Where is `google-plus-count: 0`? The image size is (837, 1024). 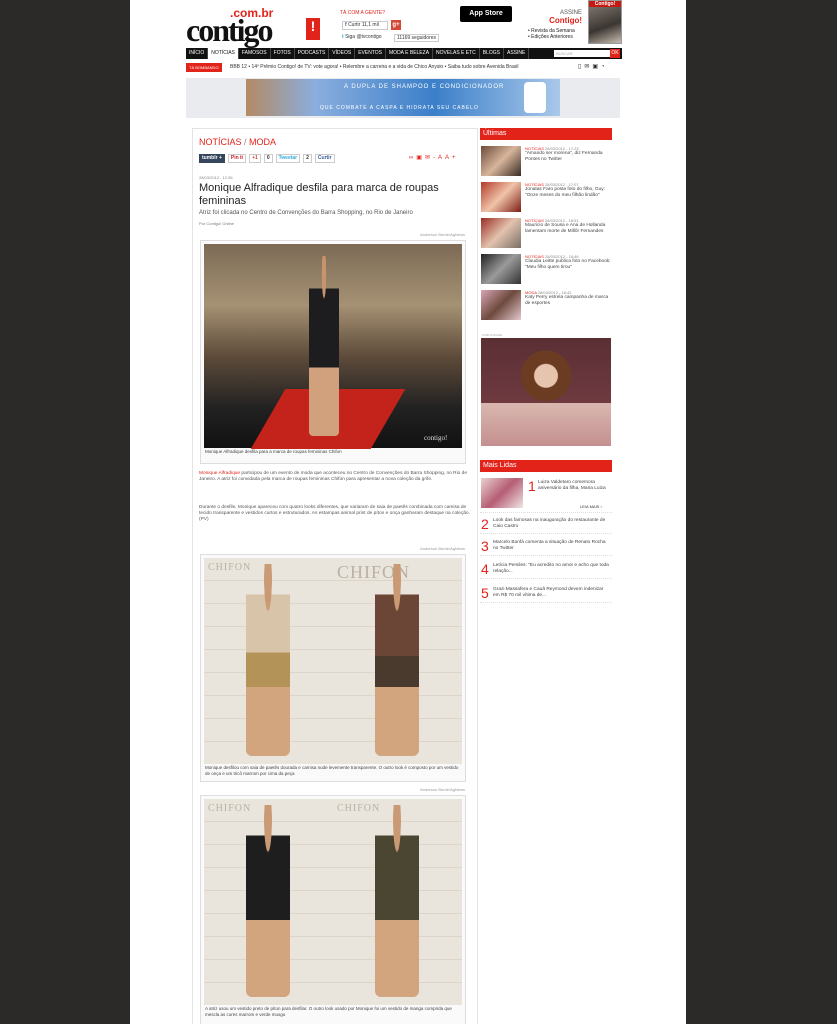 google-plus-count: 0 is located at coordinates (268, 158).